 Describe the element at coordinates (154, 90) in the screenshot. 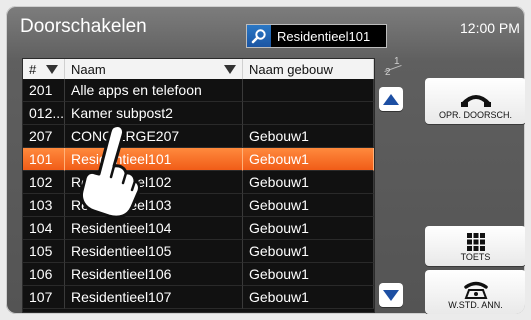

I see `row-name: Alle apps en telefoon` at that location.